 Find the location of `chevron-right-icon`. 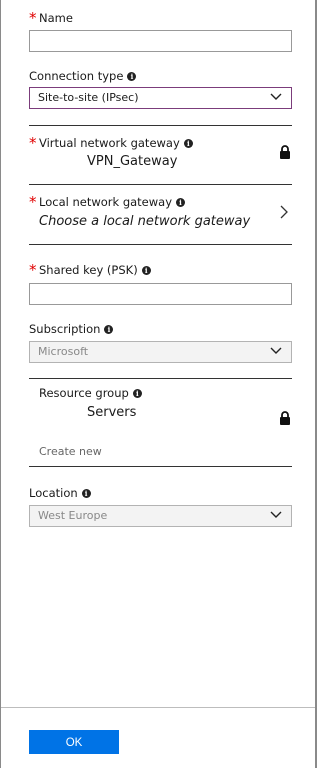

chevron-right-icon is located at coordinates (284, 212).